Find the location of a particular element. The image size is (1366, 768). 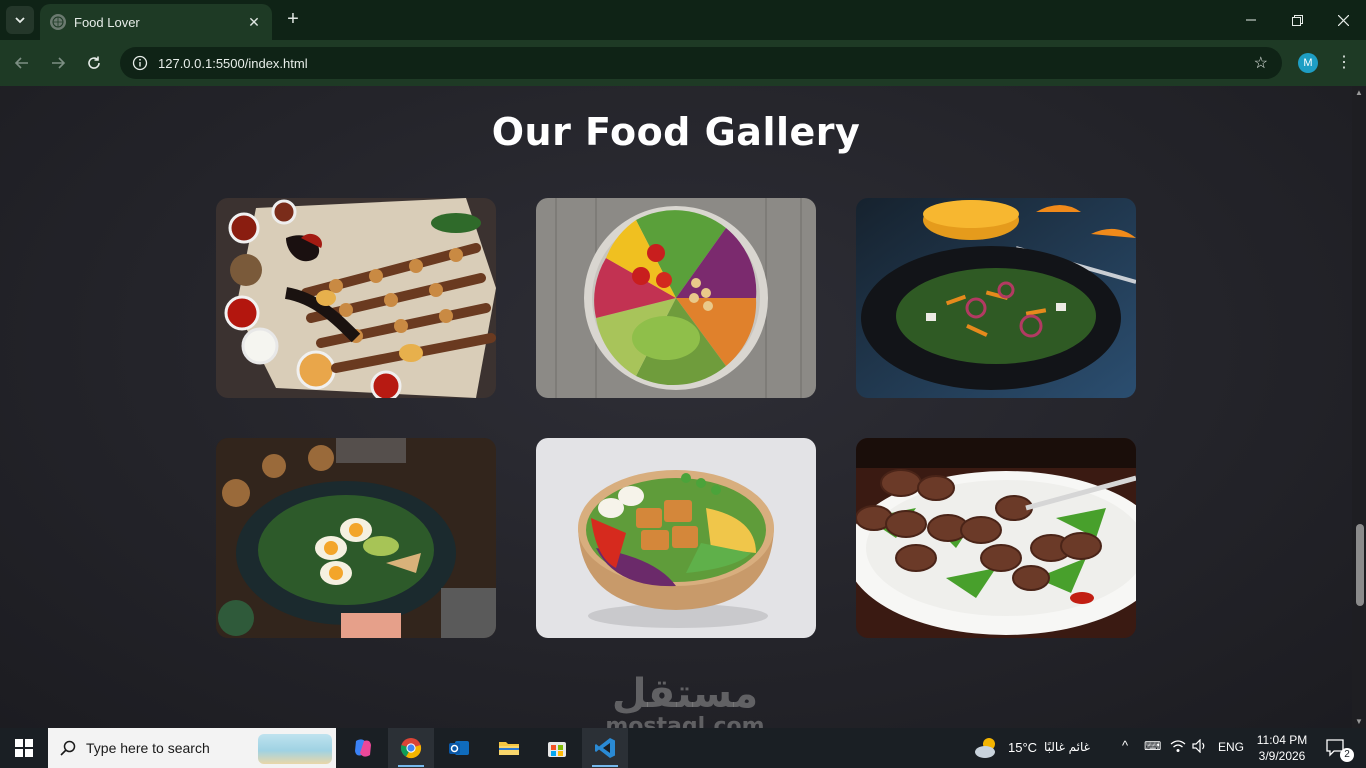

taskbar-chrome is located at coordinates (411, 748).